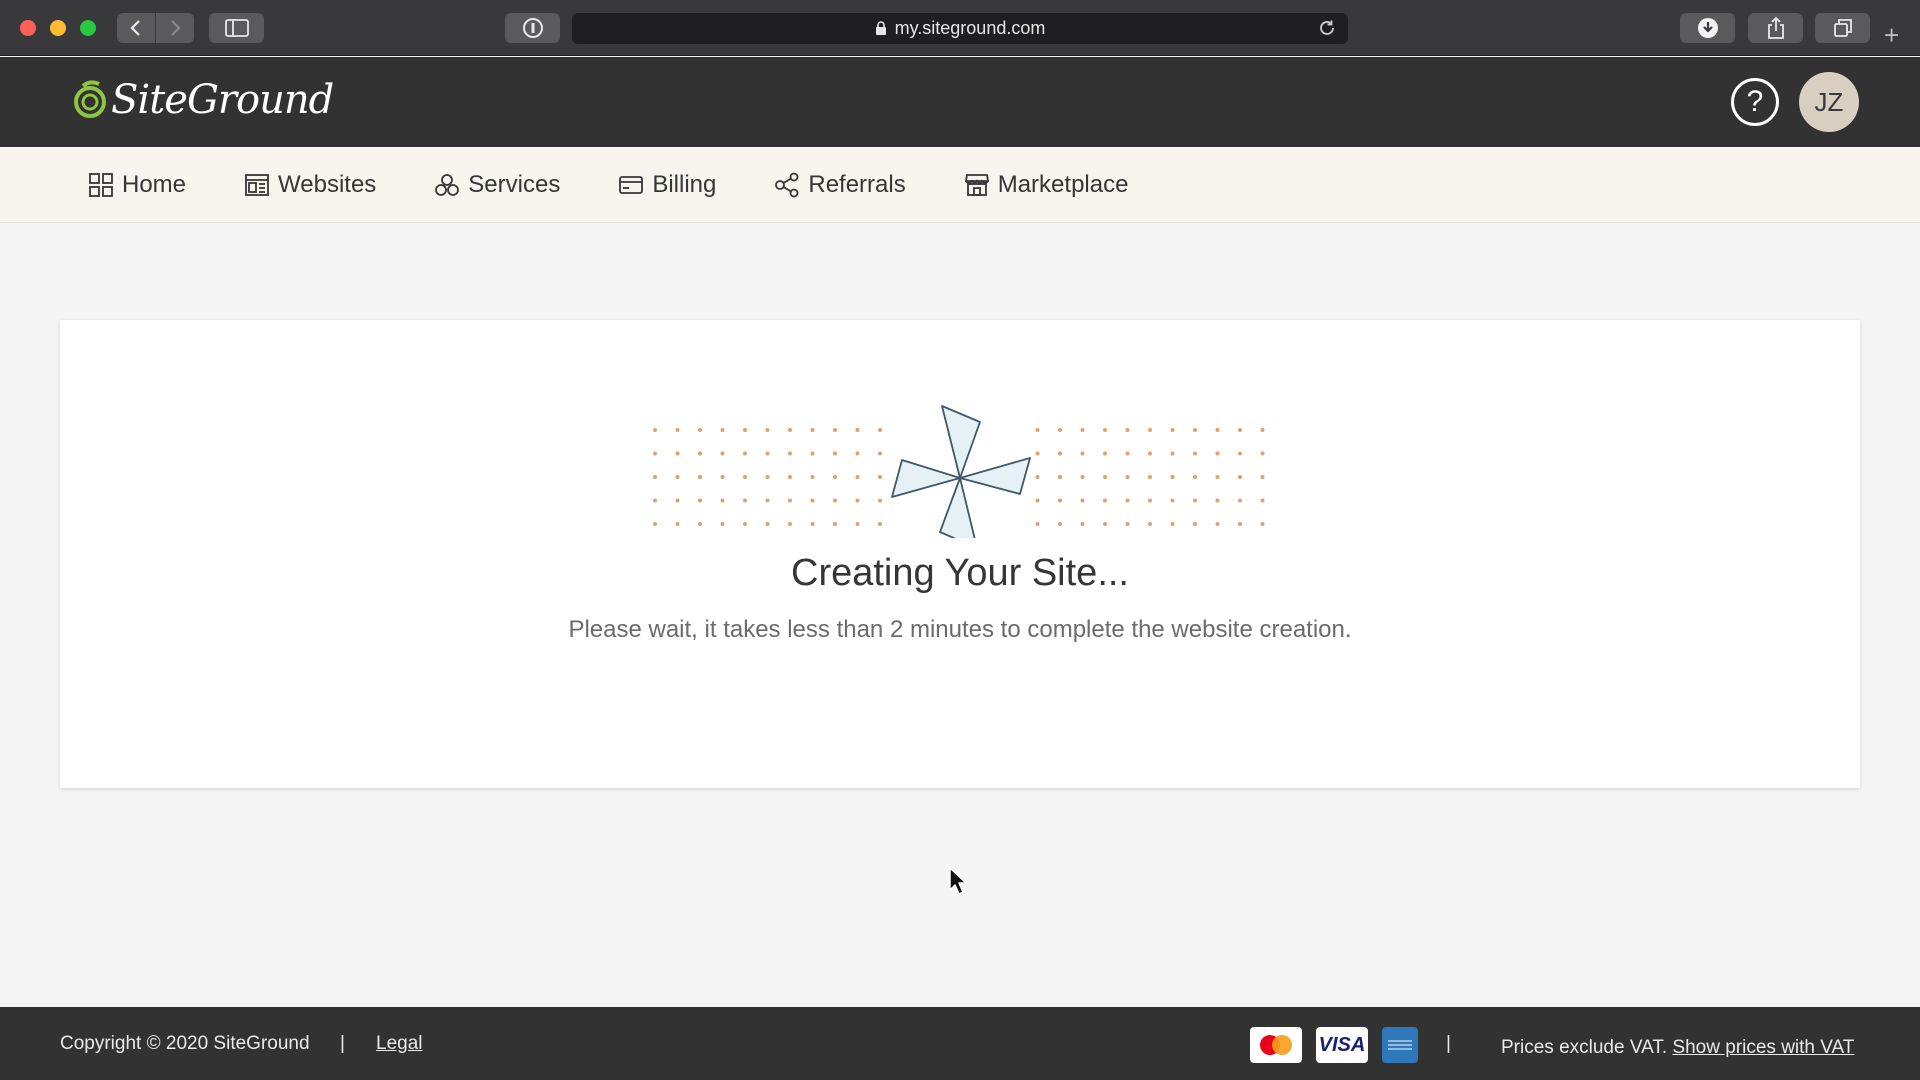 The width and height of the screenshot is (1920, 1080). Describe the element at coordinates (1755, 102) in the screenshot. I see `help-button: ?` at that location.